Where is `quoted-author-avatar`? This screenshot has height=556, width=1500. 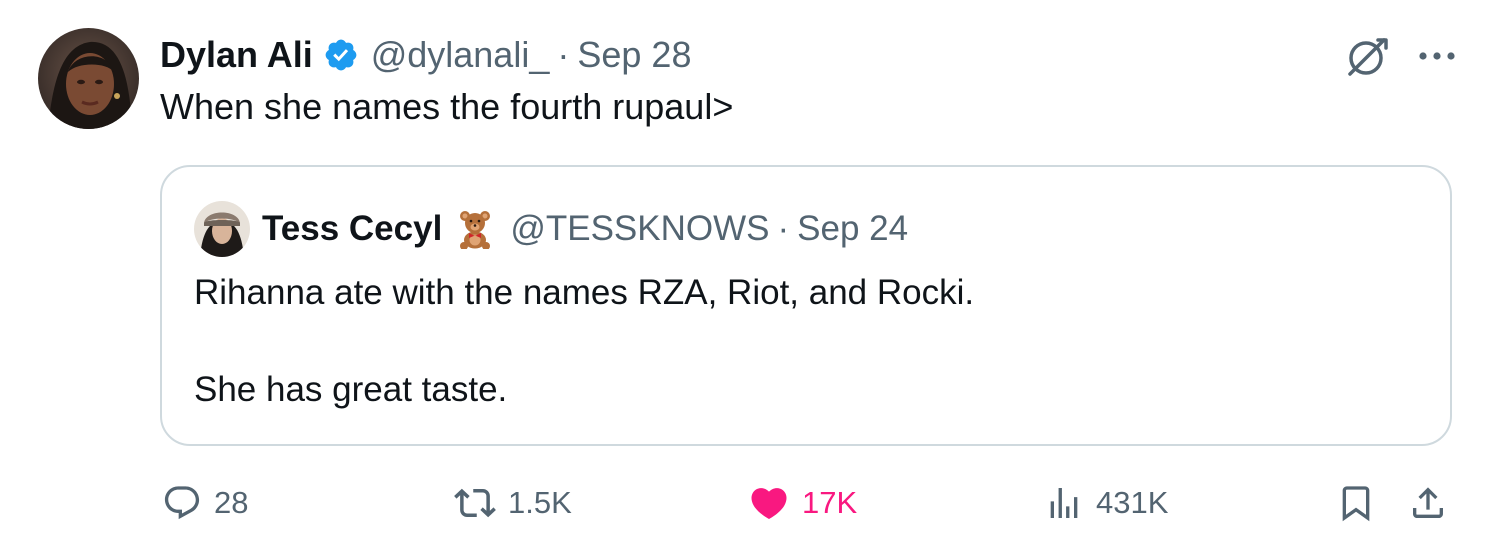
quoted-author-avatar is located at coordinates (222, 229).